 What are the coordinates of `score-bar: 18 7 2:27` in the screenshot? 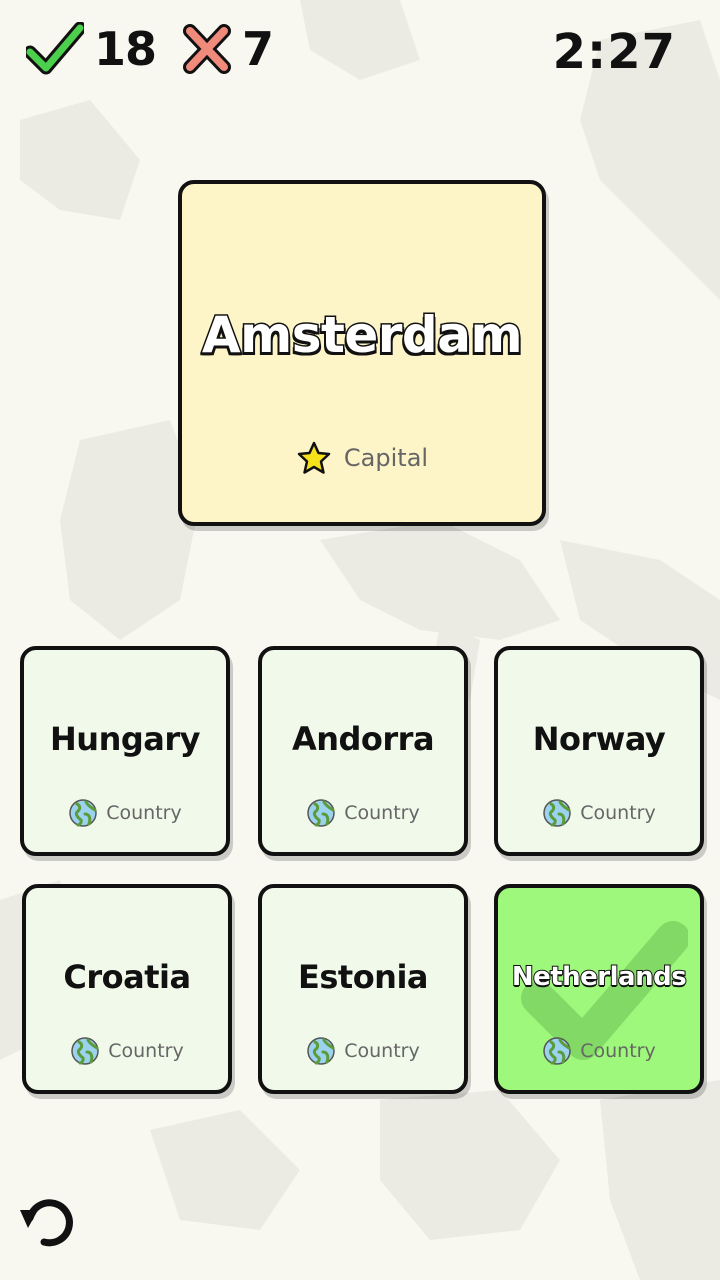 It's located at (360, 50).